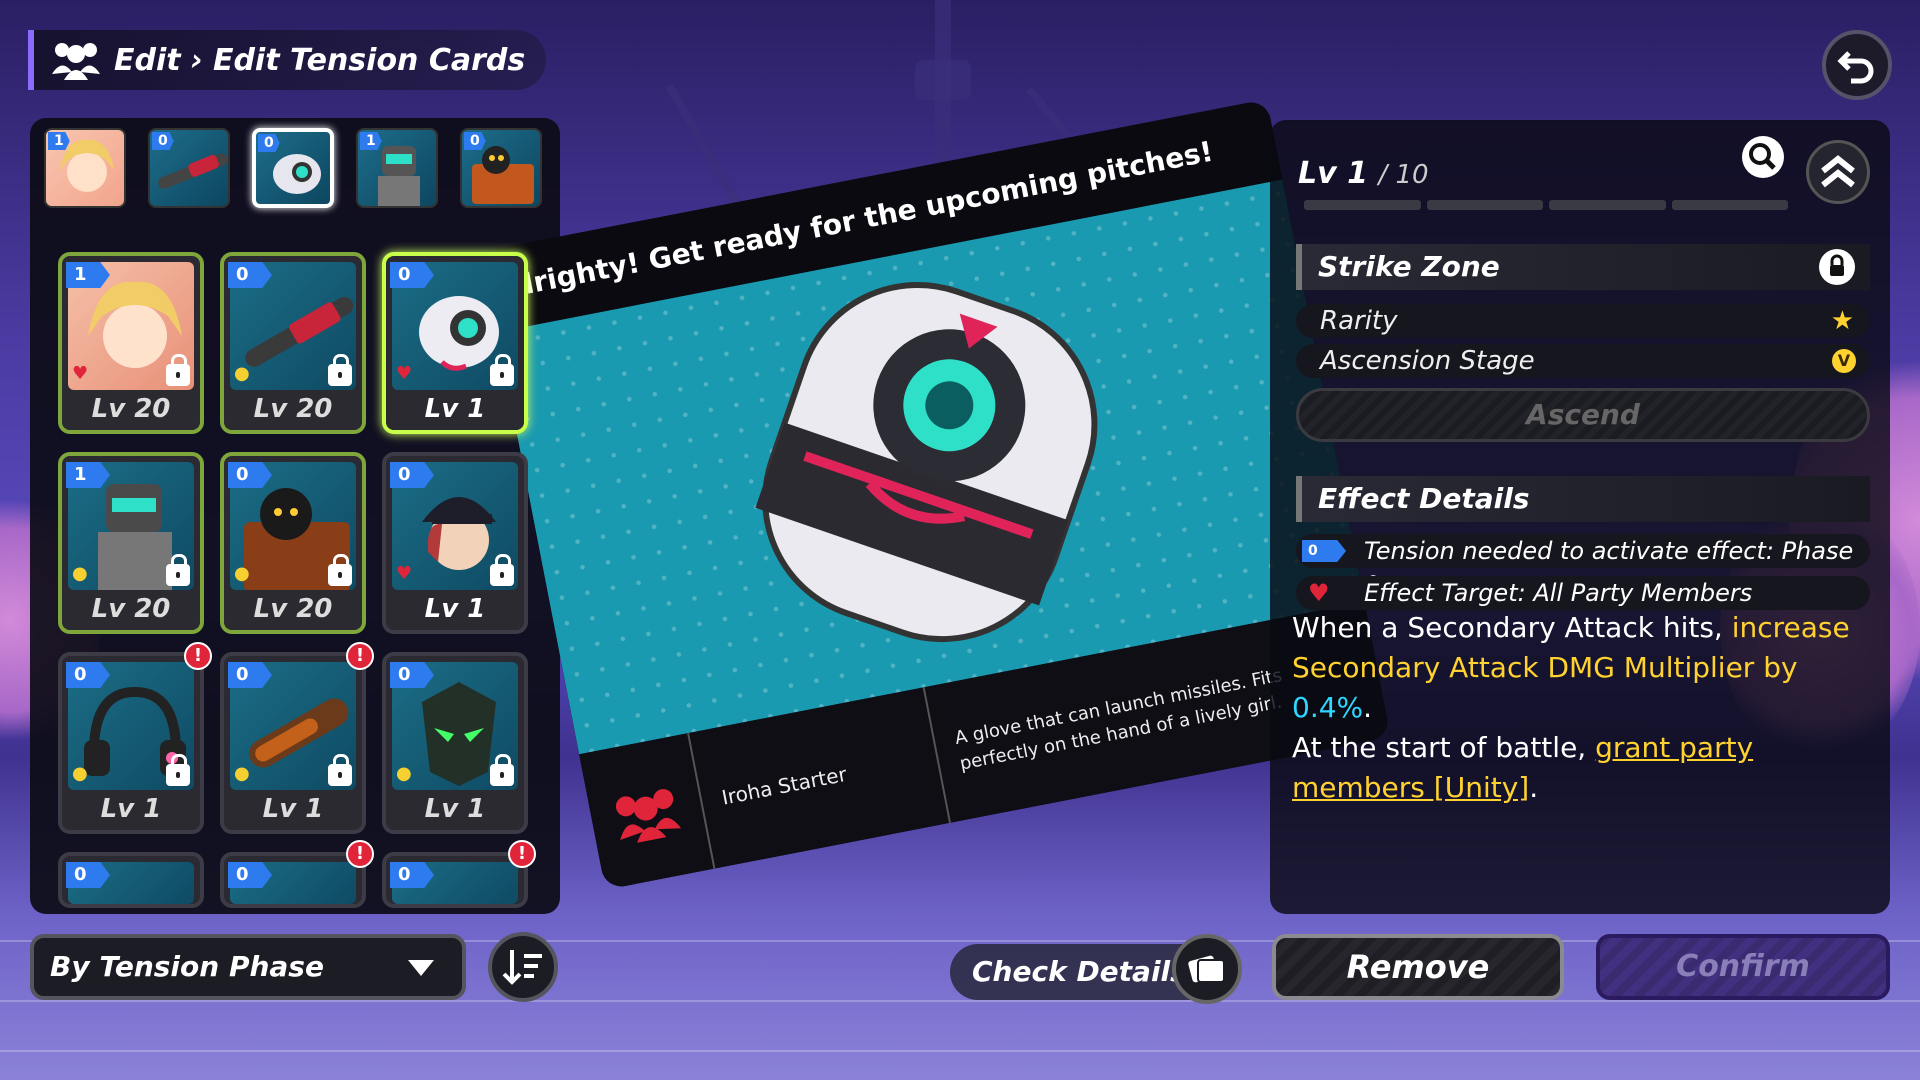 The height and width of the screenshot is (1080, 1920). Describe the element at coordinates (1444, 747) in the screenshot. I see `effect2-text: At the start of battle,` at that location.